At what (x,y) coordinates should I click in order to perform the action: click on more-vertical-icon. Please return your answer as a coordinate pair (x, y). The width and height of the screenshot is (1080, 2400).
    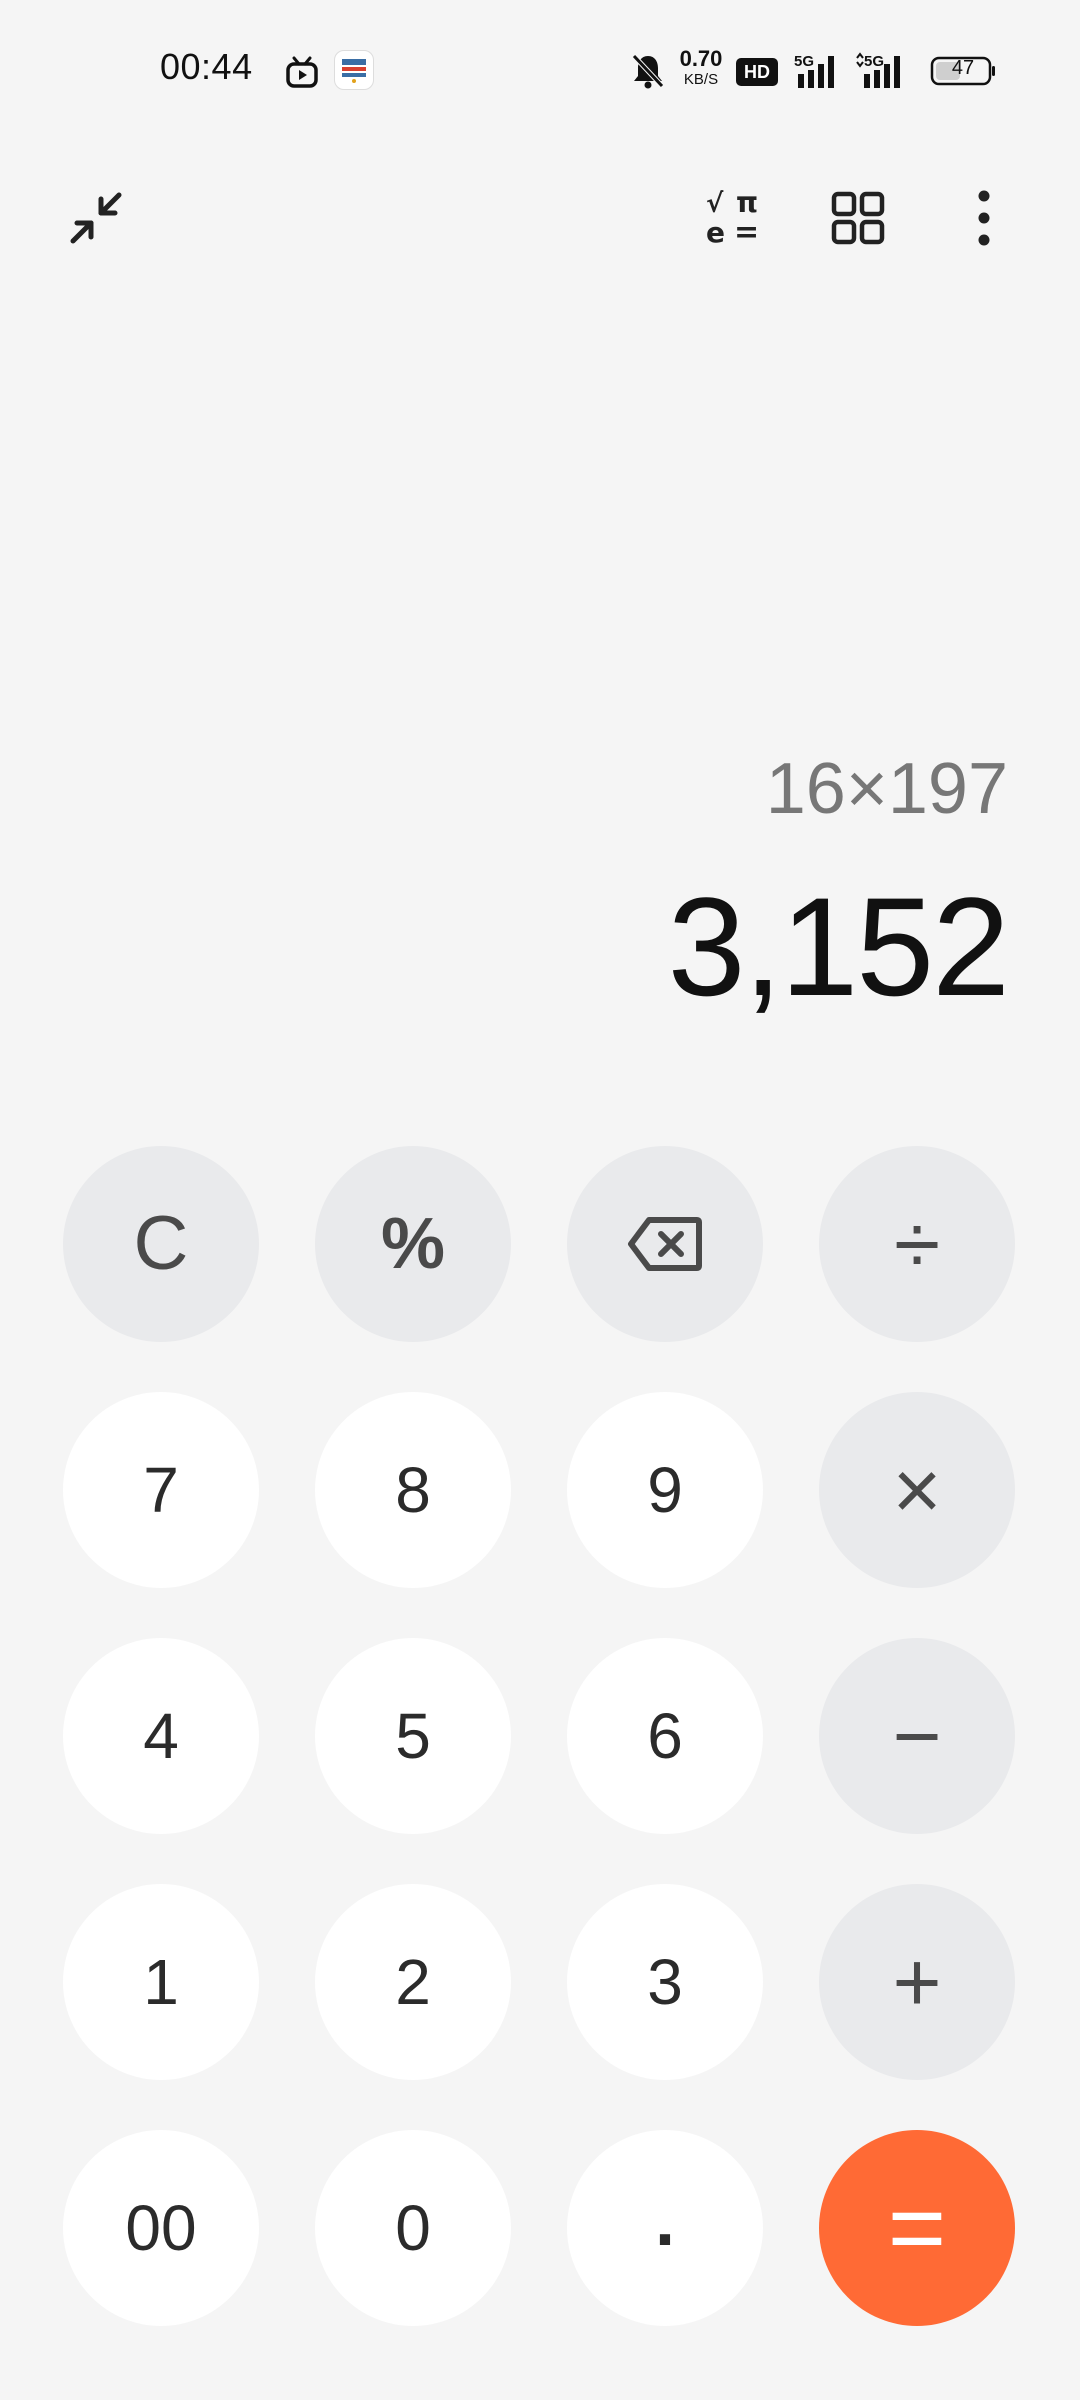
    Looking at the image, I should click on (984, 218).